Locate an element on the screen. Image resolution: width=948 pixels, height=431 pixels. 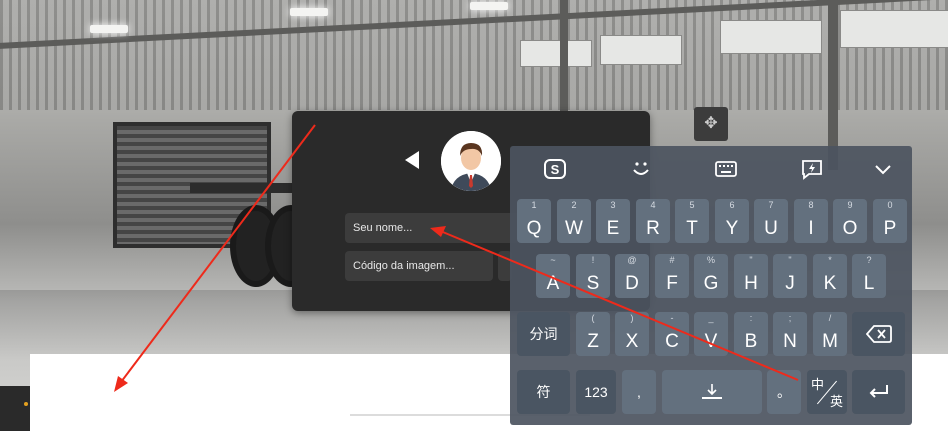
key-o: 9O is located at coordinates (850, 221).